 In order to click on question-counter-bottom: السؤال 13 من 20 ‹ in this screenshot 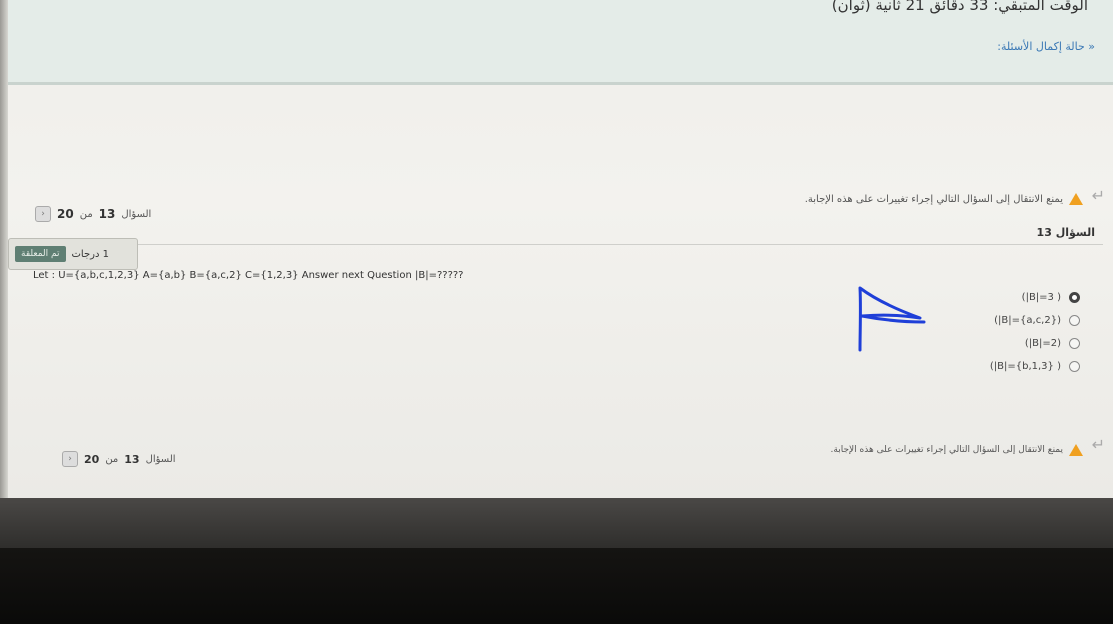, I will do `click(119, 459)`.